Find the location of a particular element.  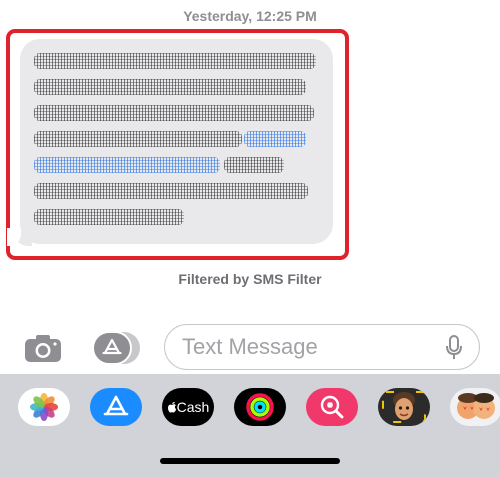

apple-cash-app: Cash is located at coordinates (188, 407).